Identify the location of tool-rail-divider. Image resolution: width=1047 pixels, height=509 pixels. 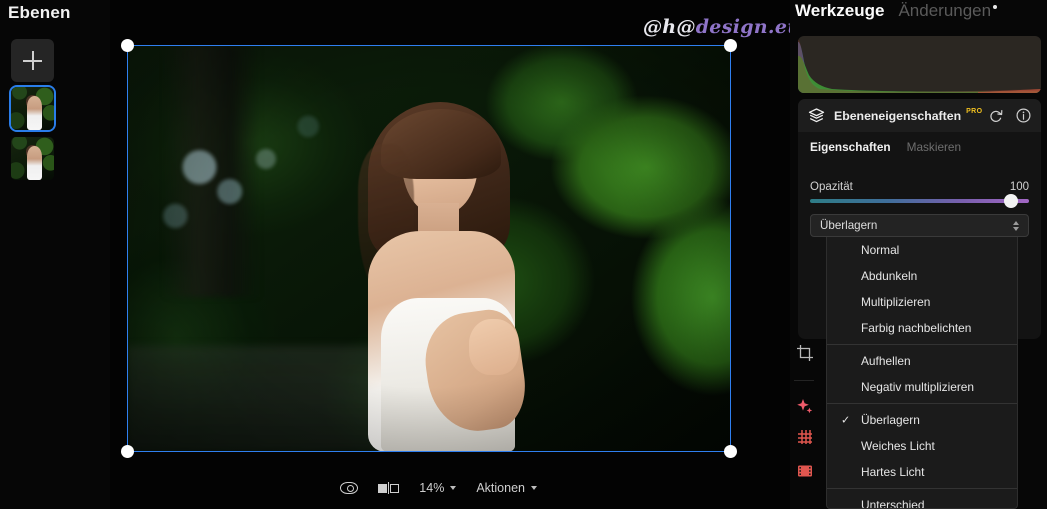
(804, 380).